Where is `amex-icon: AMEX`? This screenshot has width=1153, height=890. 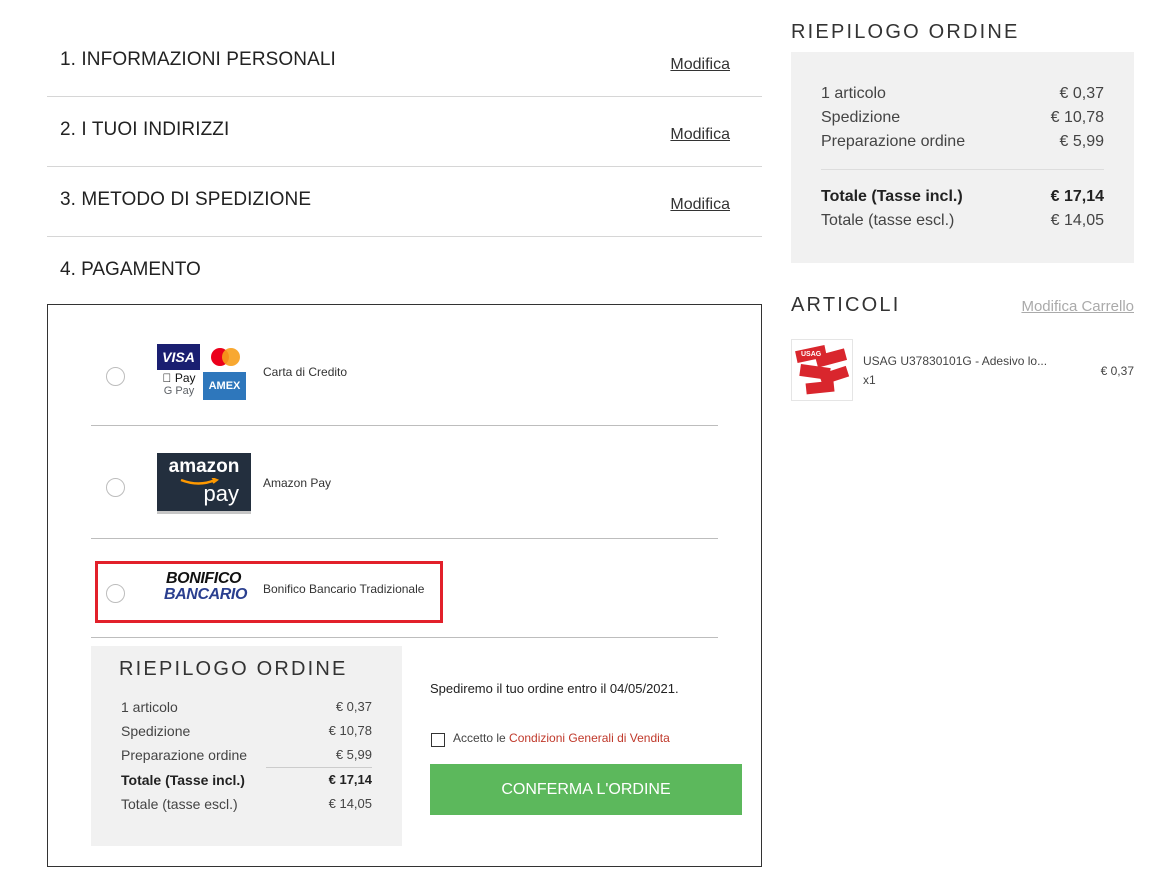
amex-icon: AMEX is located at coordinates (224, 386).